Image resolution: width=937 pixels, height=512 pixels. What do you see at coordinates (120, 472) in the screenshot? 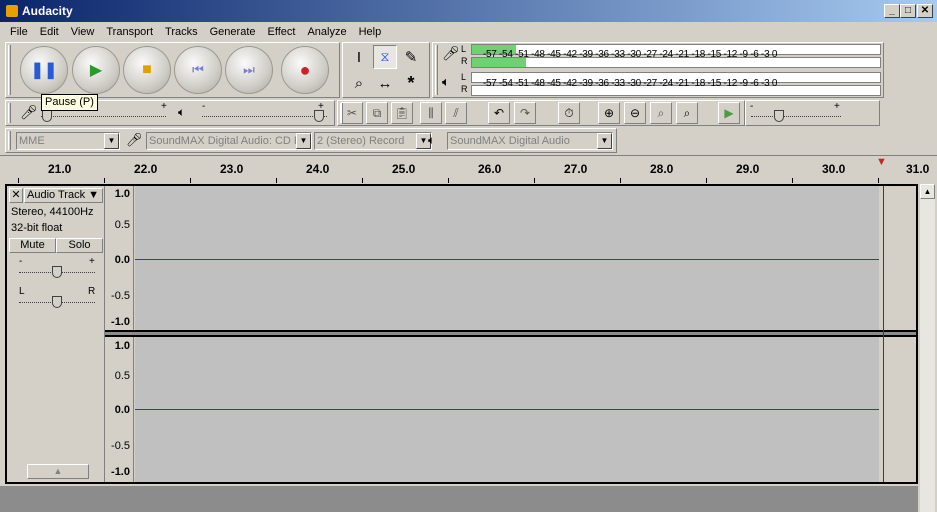
I see `scale-label: -1.0` at bounding box center [120, 472].